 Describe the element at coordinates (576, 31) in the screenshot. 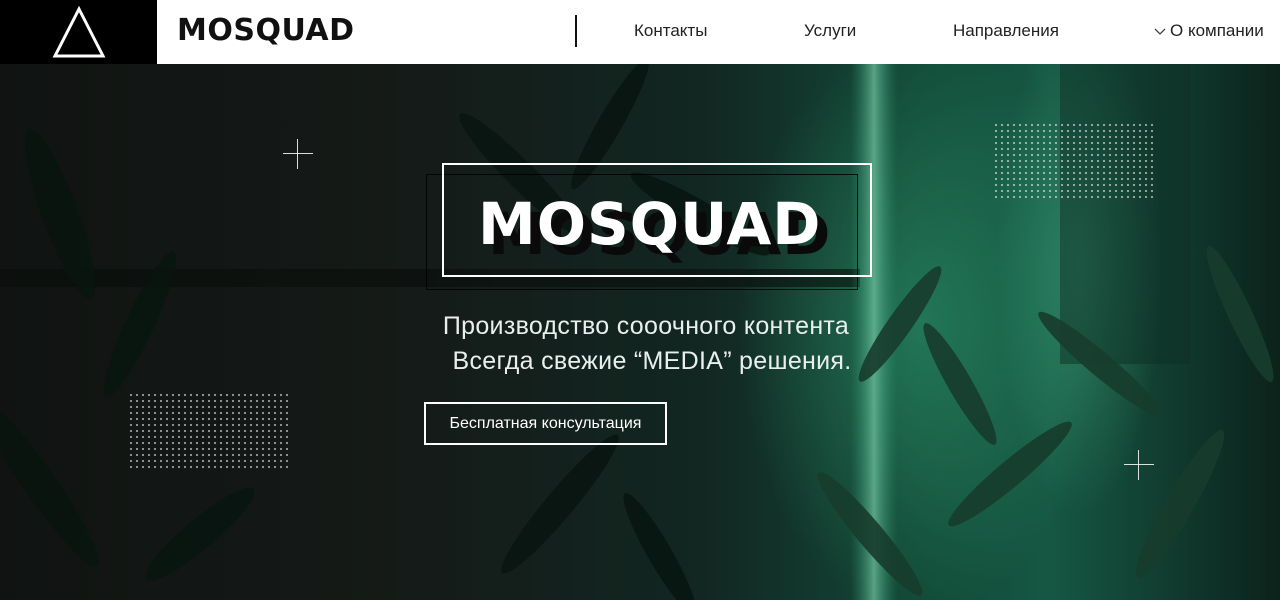

I see `nav-divider` at that location.